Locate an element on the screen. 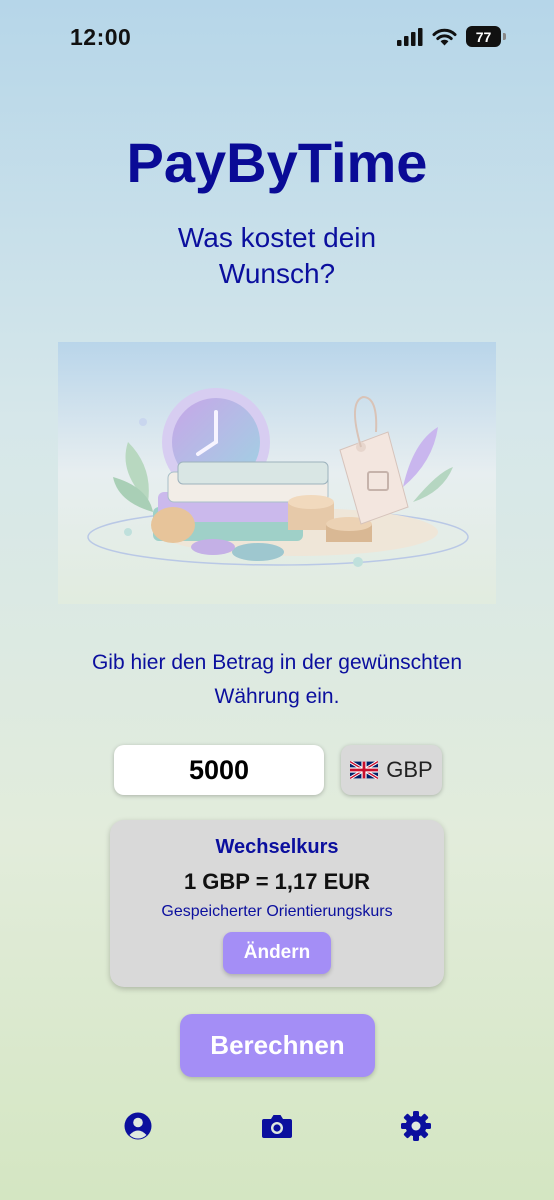 Image resolution: width=554 pixels, height=1200 pixels. exchange-rate-heading: Wechselkurs is located at coordinates (277, 847).